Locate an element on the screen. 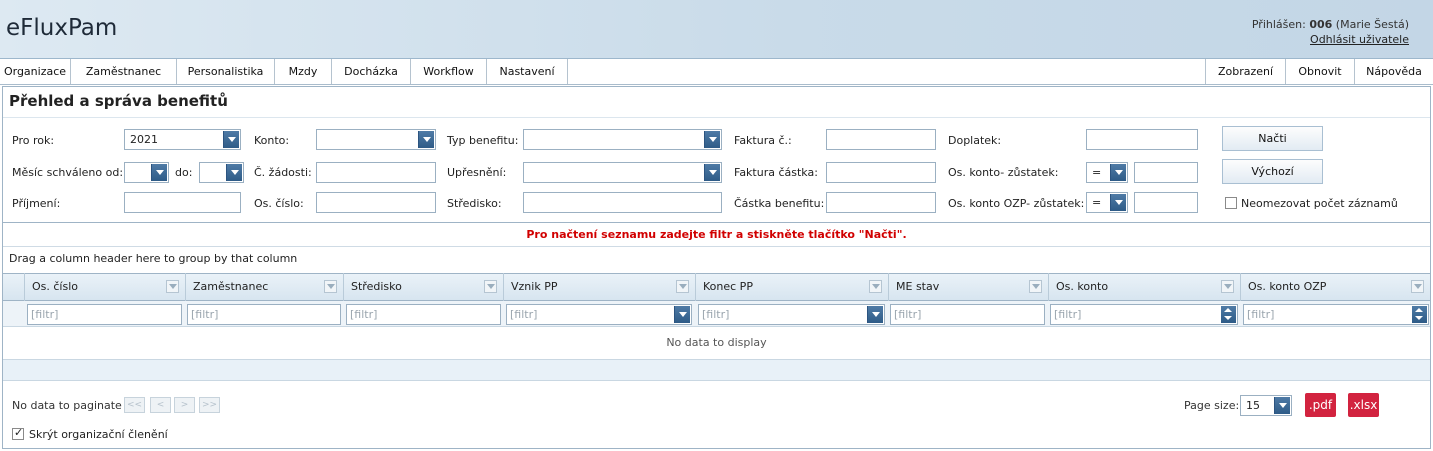 The height and width of the screenshot is (451, 1433). os-cislo-input is located at coordinates (376, 202).